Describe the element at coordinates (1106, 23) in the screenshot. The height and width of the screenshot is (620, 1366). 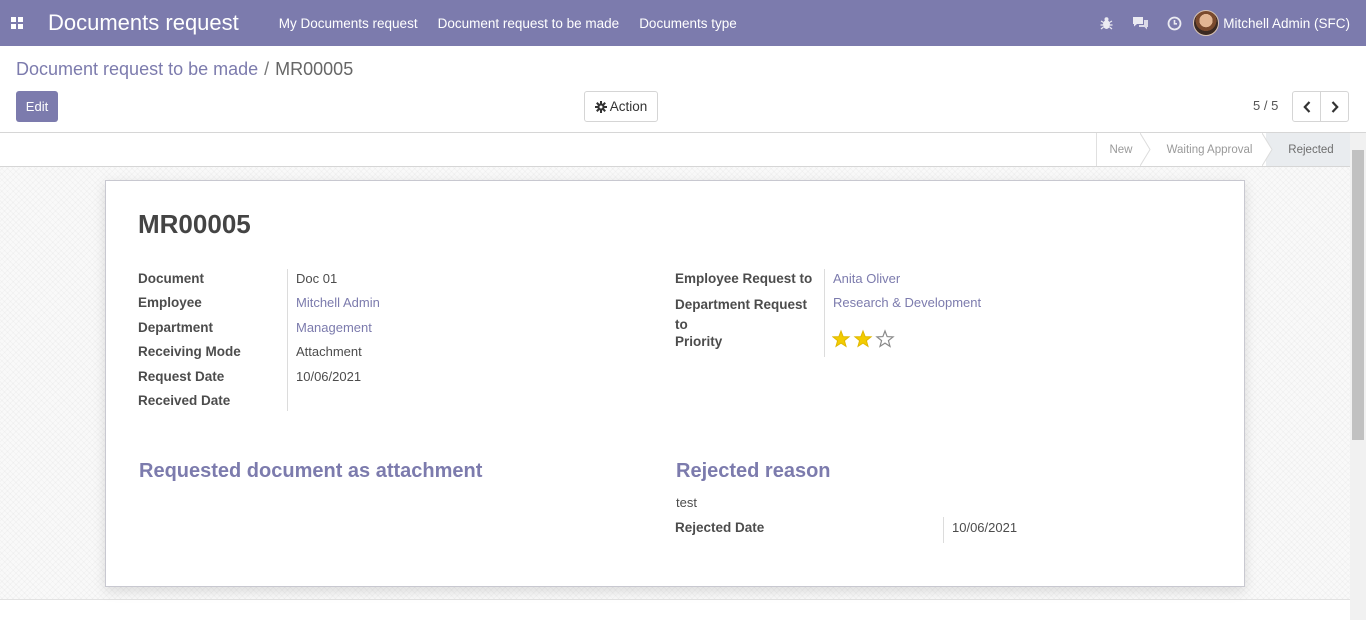
I see `bug-icon` at that location.